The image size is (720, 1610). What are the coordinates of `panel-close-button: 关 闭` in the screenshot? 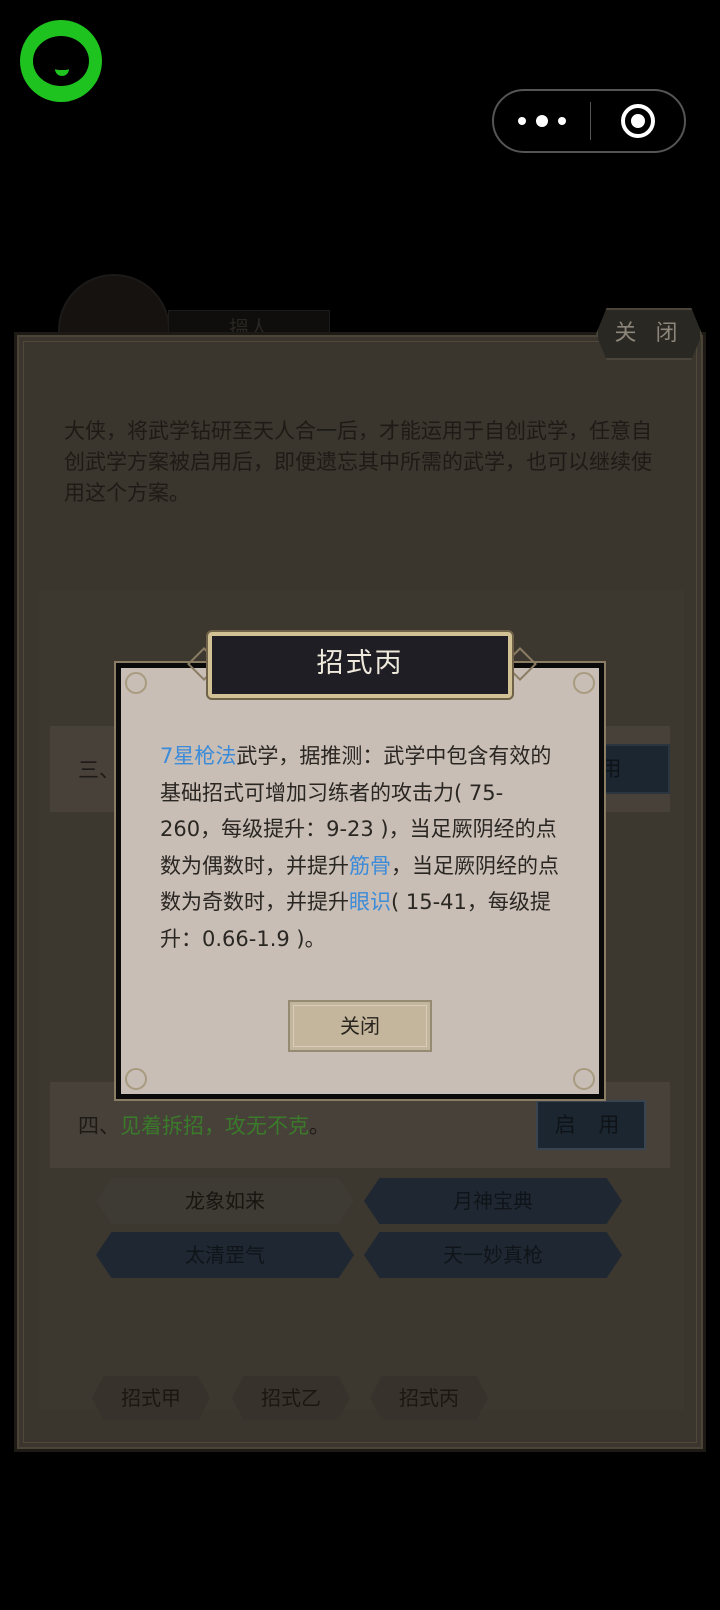 It's located at (649, 334).